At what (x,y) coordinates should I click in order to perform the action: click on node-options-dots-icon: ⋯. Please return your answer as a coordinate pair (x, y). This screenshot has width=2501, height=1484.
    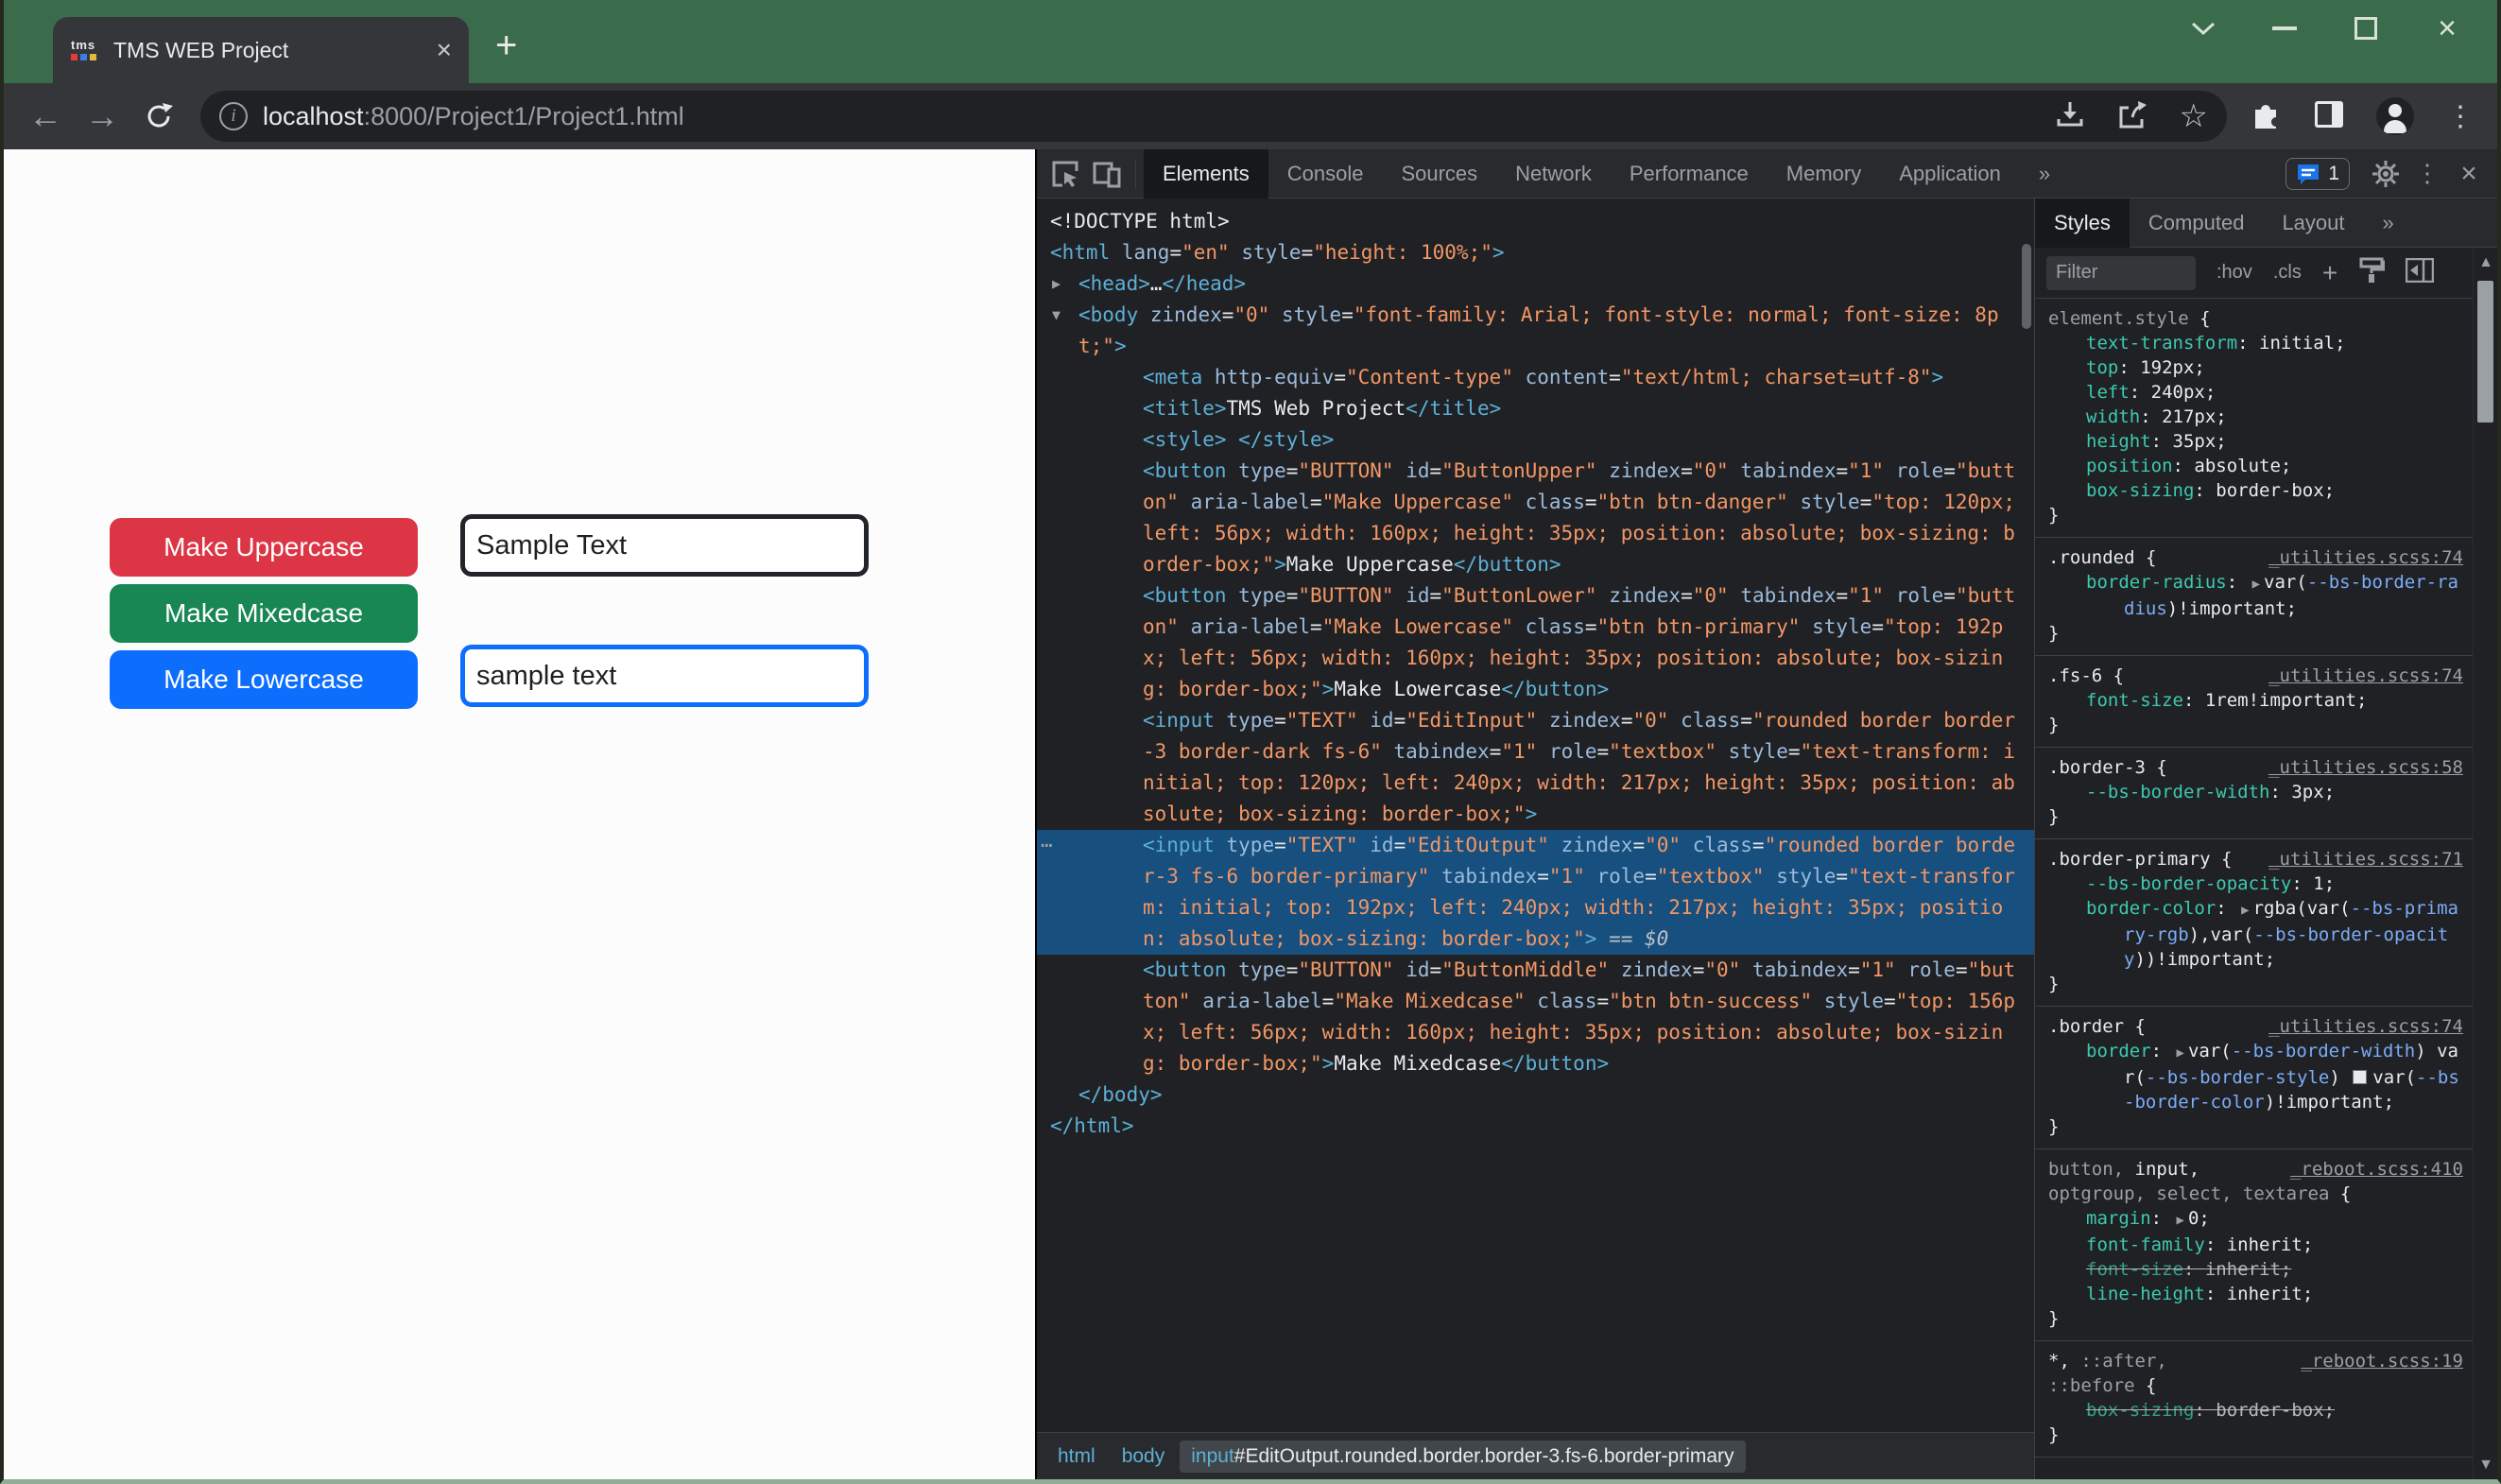
    Looking at the image, I should click on (1048, 845).